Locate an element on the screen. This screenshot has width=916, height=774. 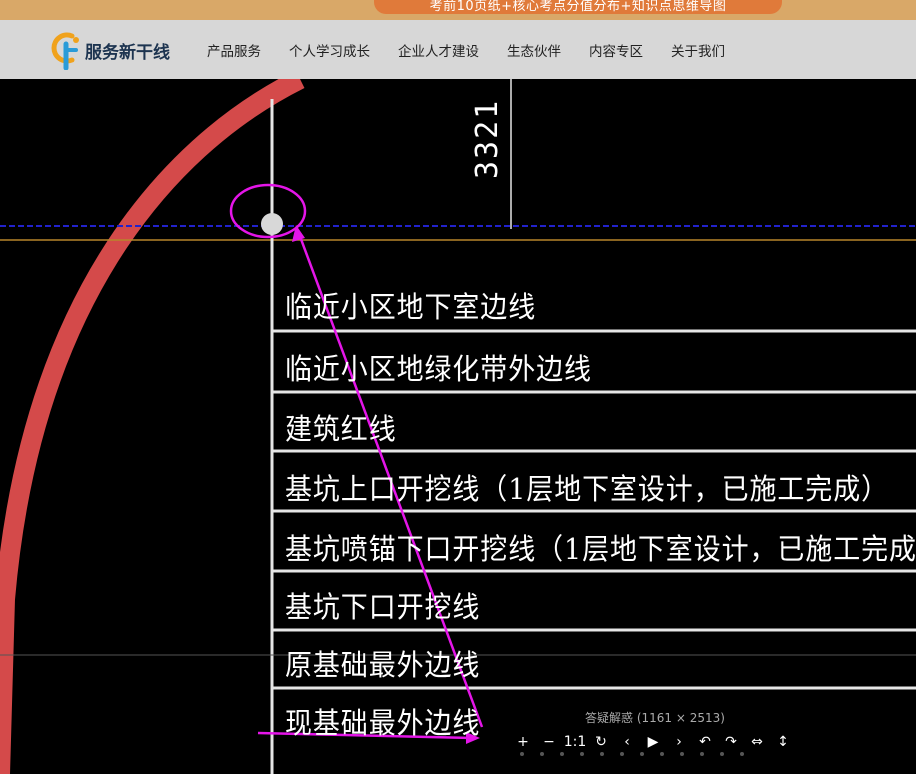
top-navbar: 服务新干线 产品服务 个人学习成长 企业人才建设 生态伙伴 内容专区 关于我们 is located at coordinates (458, 49).